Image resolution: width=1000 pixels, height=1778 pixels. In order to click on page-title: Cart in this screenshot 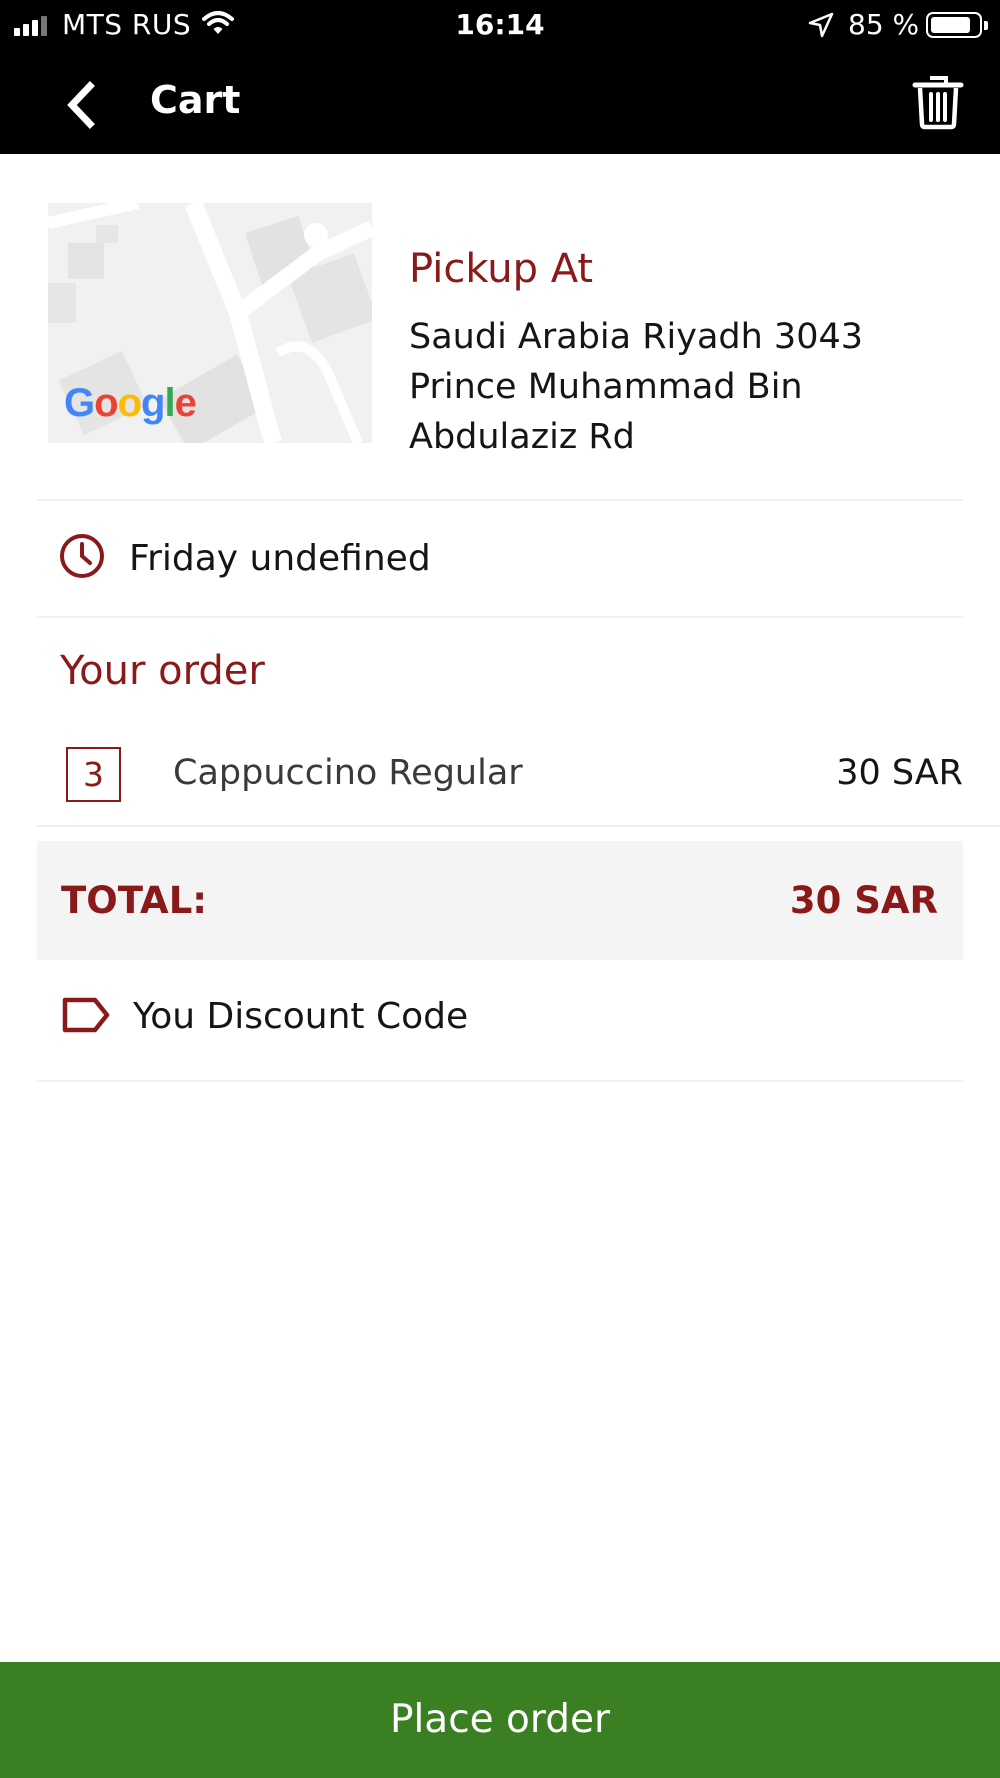, I will do `click(195, 100)`.